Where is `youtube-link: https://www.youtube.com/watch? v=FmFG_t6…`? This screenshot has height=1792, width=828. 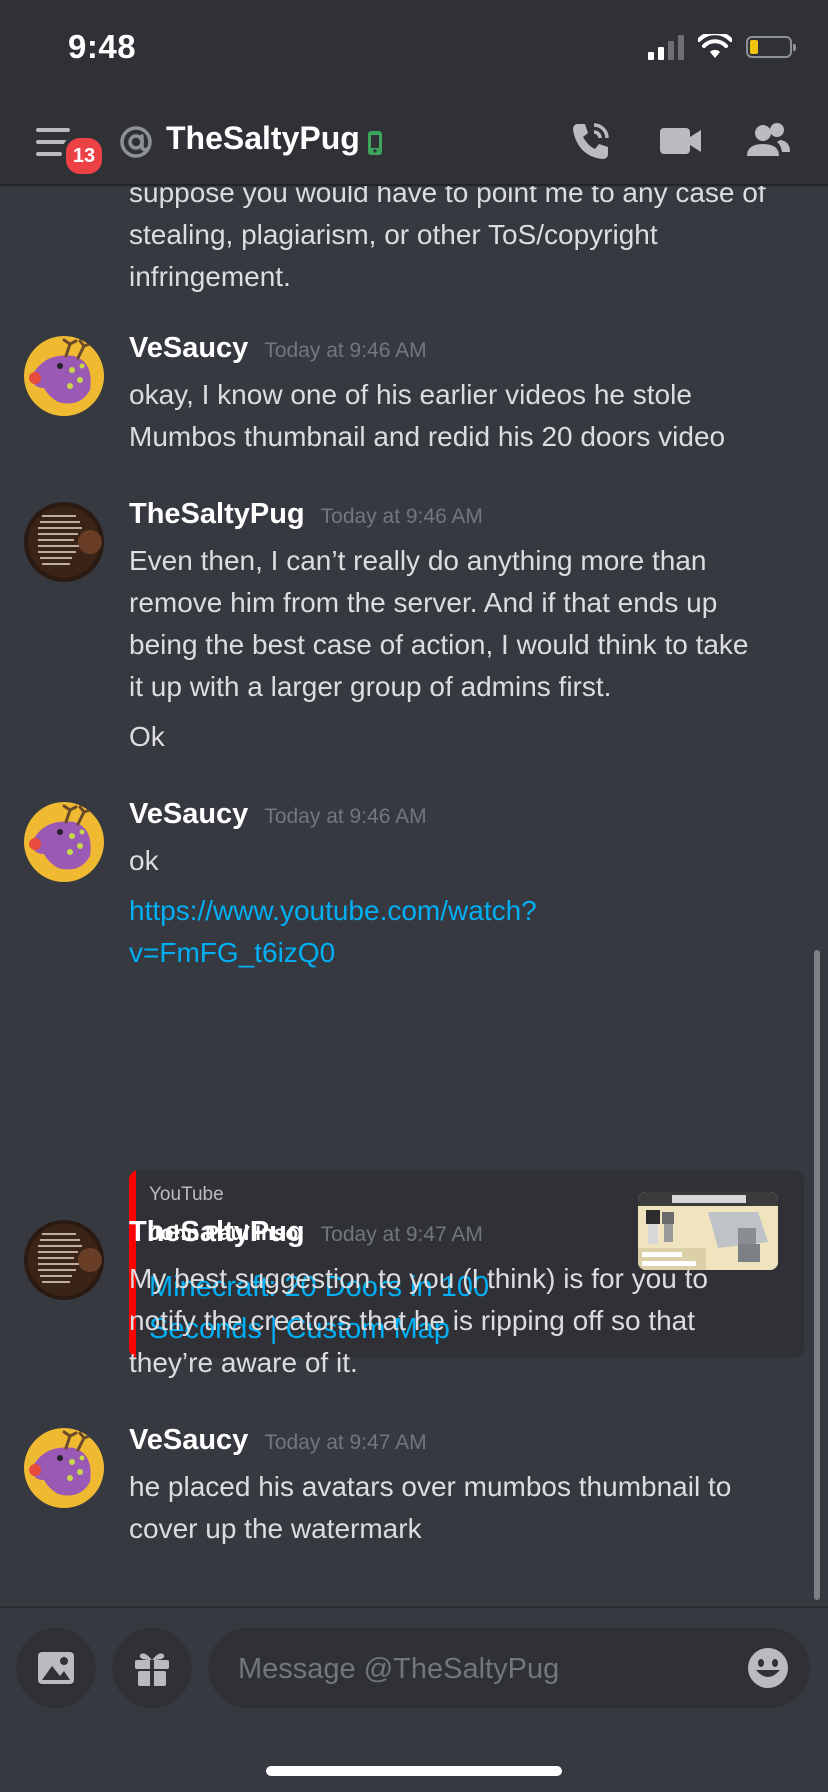
youtube-link: https://www.youtube.com/watch? v=FmFG_t6… is located at coordinates (464, 932).